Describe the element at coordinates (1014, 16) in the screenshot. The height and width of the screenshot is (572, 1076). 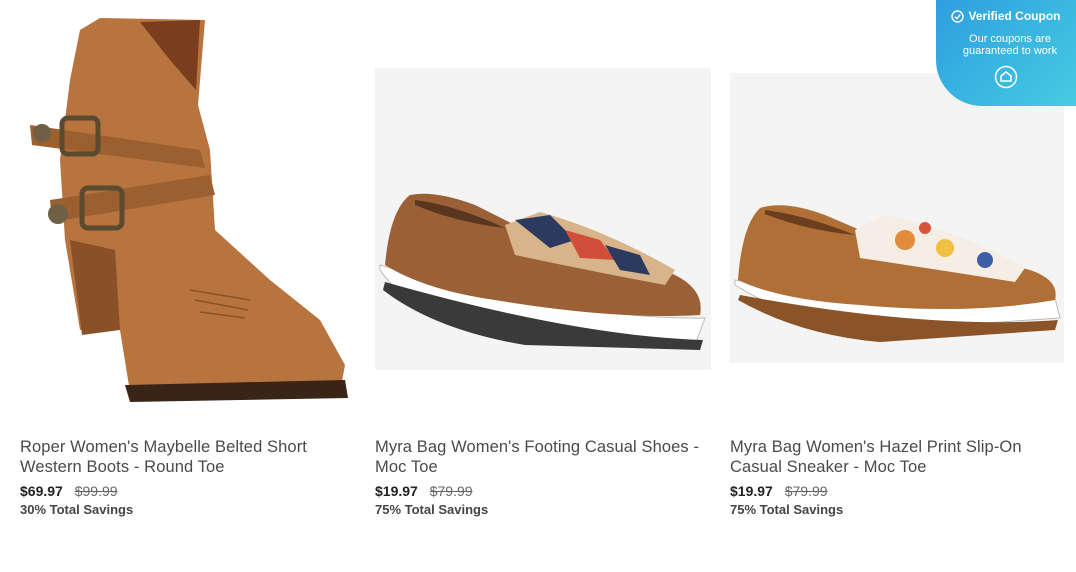
I see `coupon-title: Verified Coupon` at that location.